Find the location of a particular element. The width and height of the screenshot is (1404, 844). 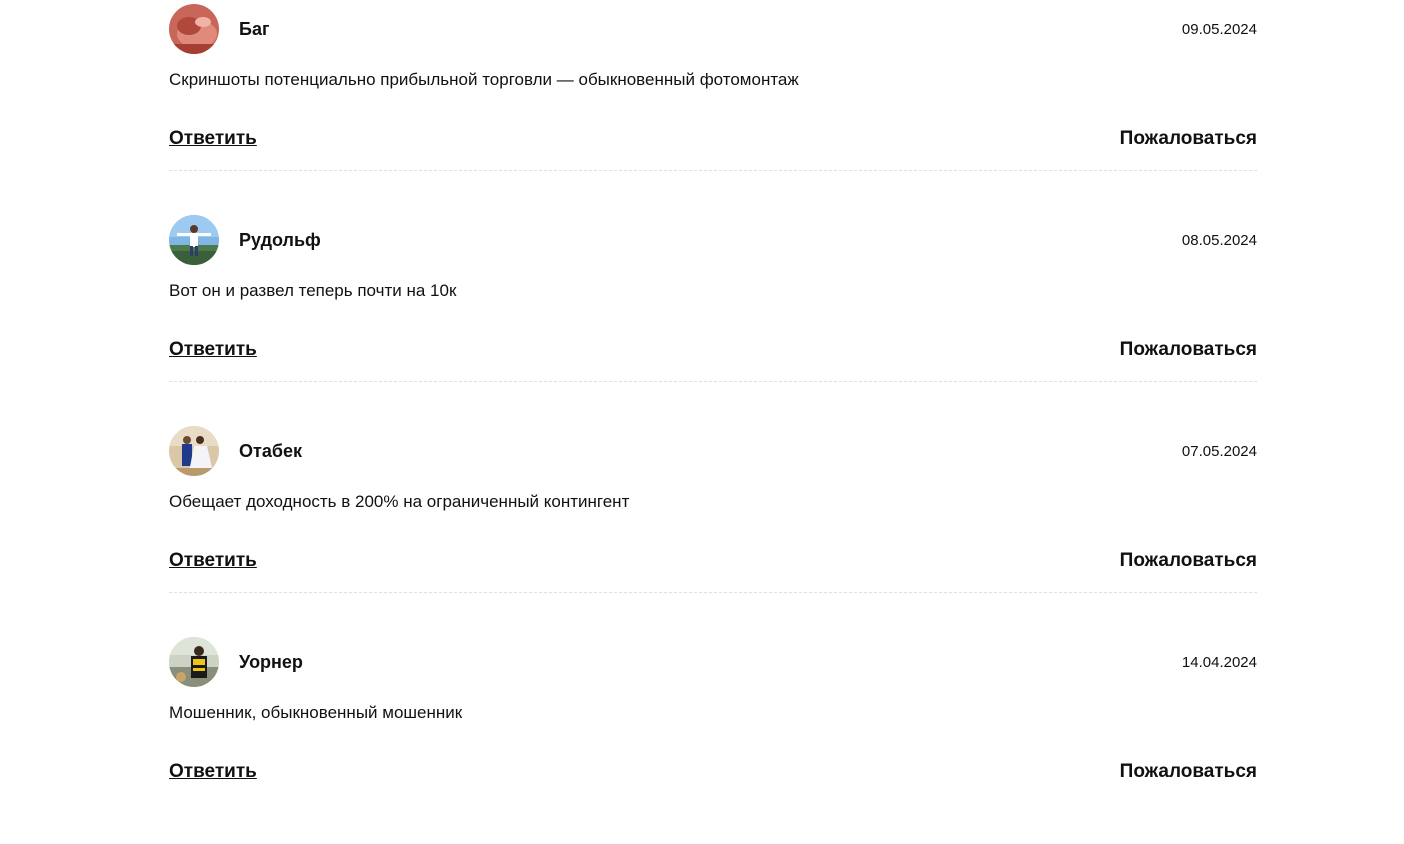

comment-text: Мошенник, обыкновенный мошенник is located at coordinates (316, 712).